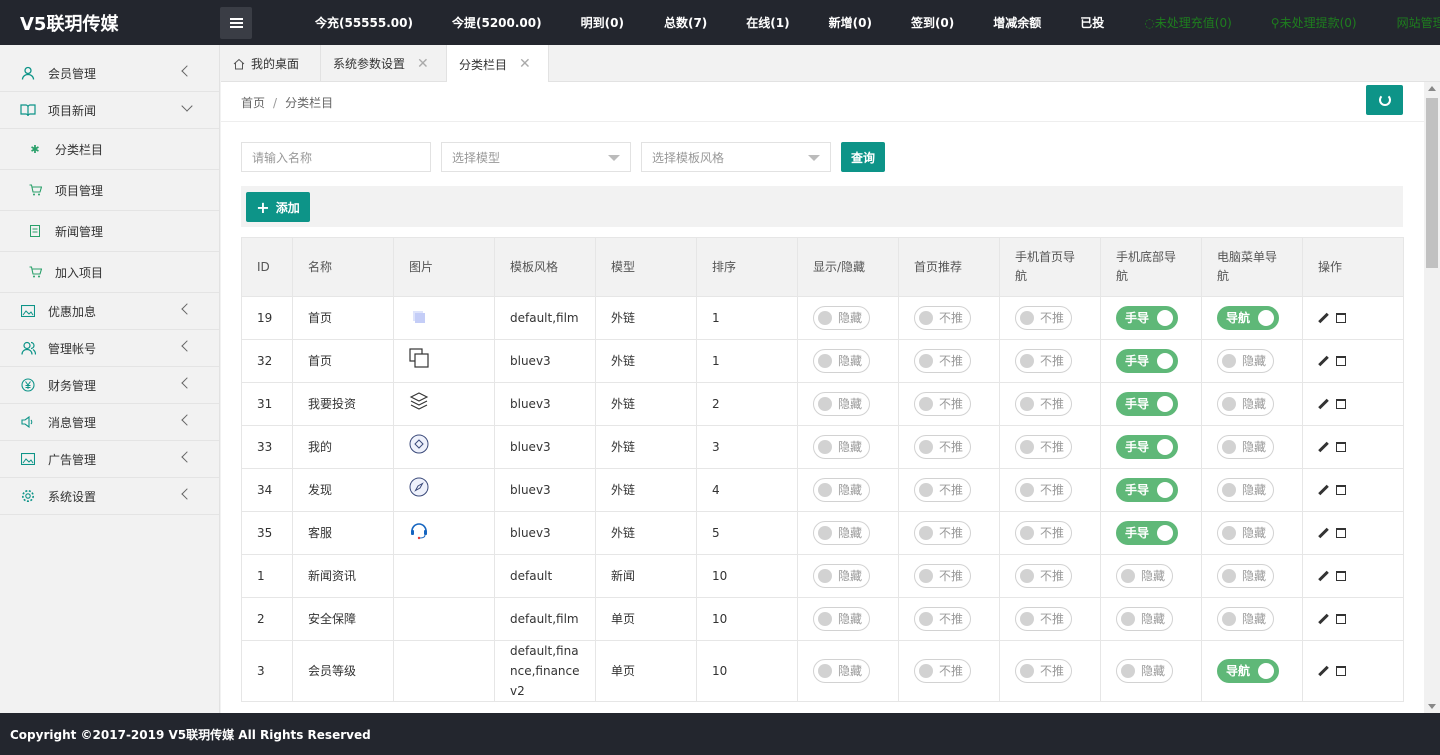 The width and height of the screenshot is (1440, 755). What do you see at coordinates (109, 385) in the screenshot?
I see `sidebar-item-finance: 财务管理` at bounding box center [109, 385].